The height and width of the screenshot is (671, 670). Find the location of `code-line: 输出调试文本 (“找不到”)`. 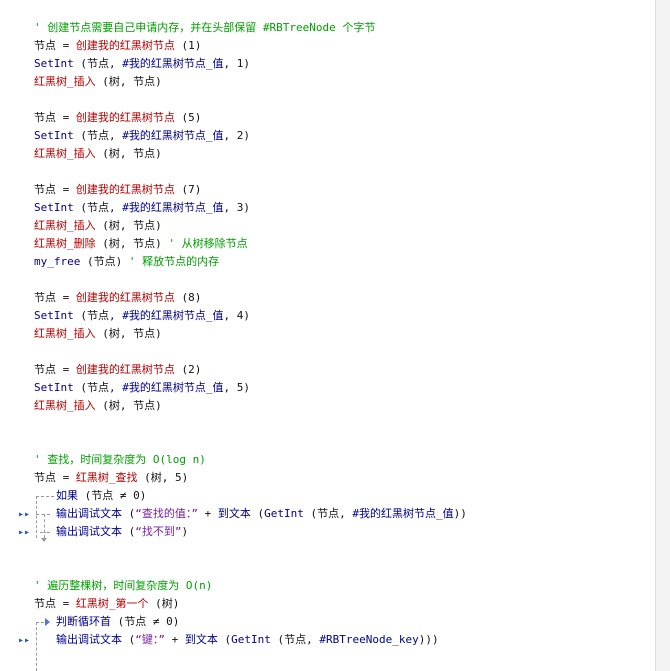

code-line: 输出调试文本 (“找不到”) is located at coordinates (122, 532).